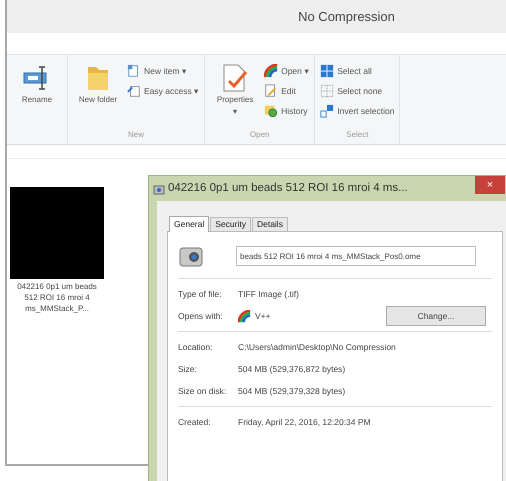  I want to click on properties-icon, so click(235, 78).